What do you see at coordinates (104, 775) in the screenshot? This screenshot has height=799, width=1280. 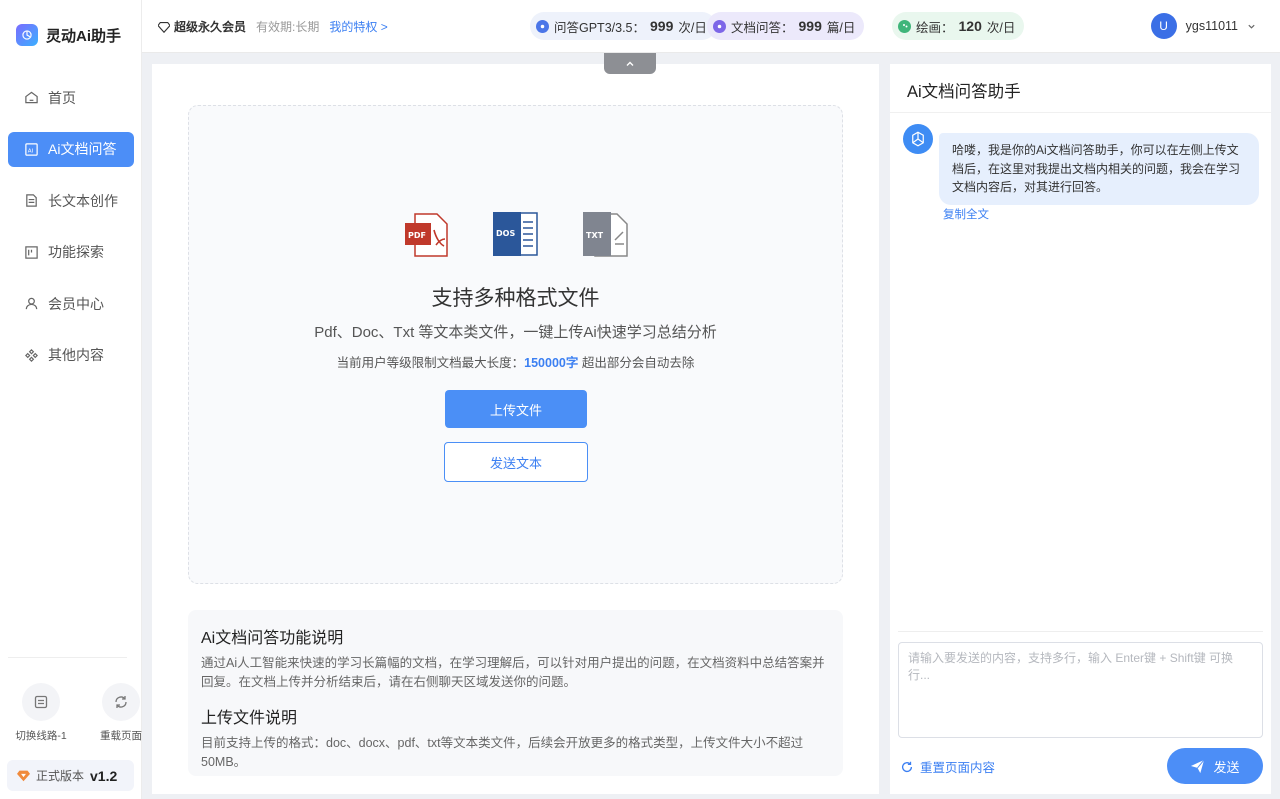 I see `version-number: v1.2` at bounding box center [104, 775].